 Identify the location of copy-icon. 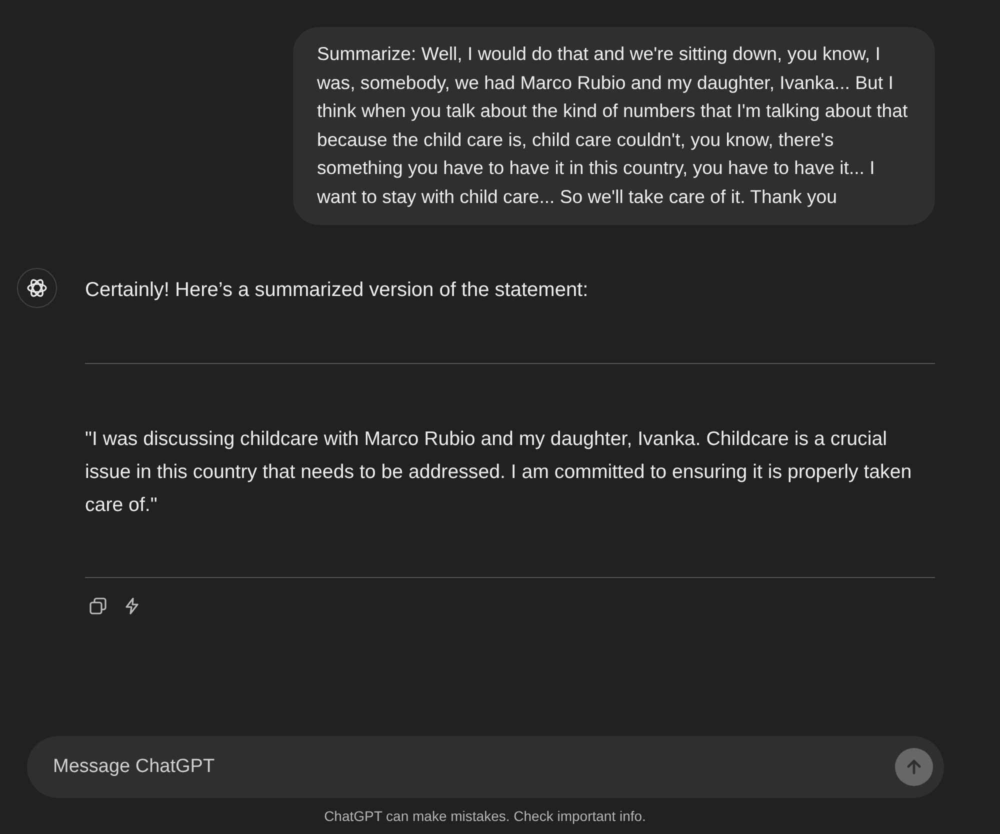
(98, 606).